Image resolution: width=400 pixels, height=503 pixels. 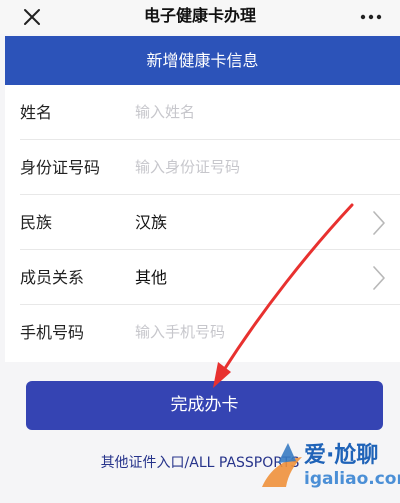 I want to click on ethnicity-value: 汉族, so click(x=151, y=222).